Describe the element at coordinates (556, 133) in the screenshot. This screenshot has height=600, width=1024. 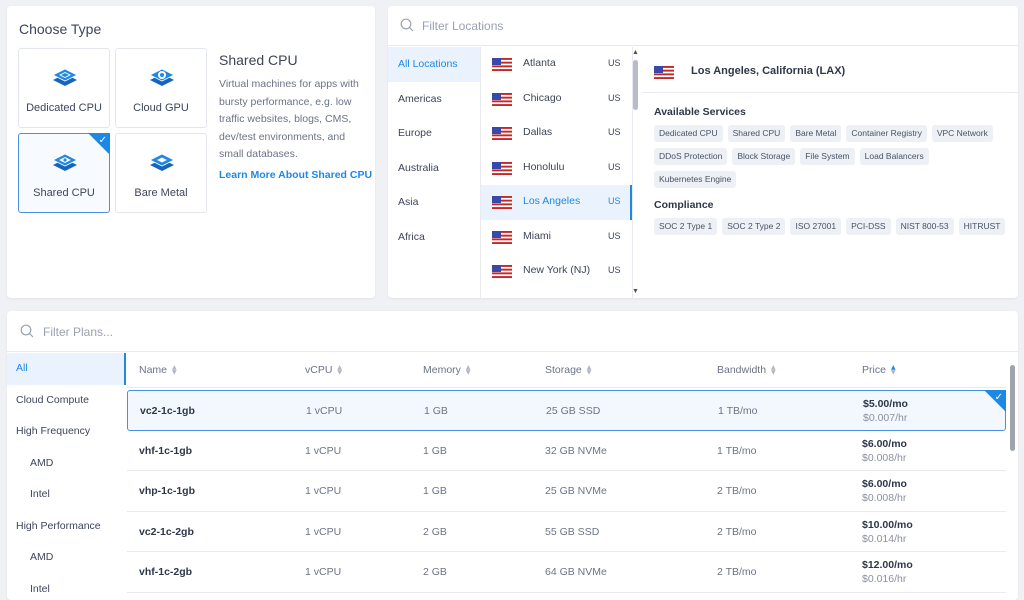
I see `city-item-dallas: Dallas US` at that location.